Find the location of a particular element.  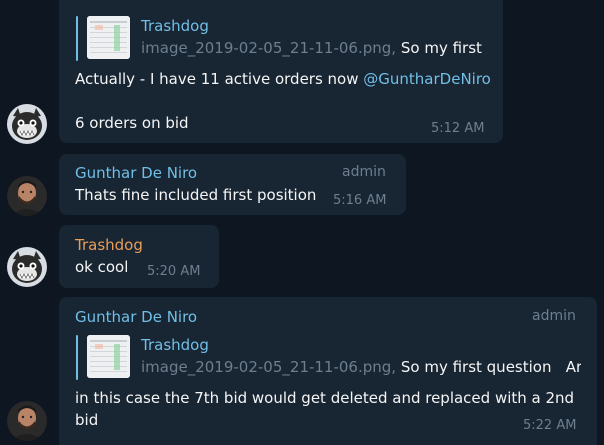

message-text-part: Actually - I have 11 active orders now is located at coordinates (217, 79).